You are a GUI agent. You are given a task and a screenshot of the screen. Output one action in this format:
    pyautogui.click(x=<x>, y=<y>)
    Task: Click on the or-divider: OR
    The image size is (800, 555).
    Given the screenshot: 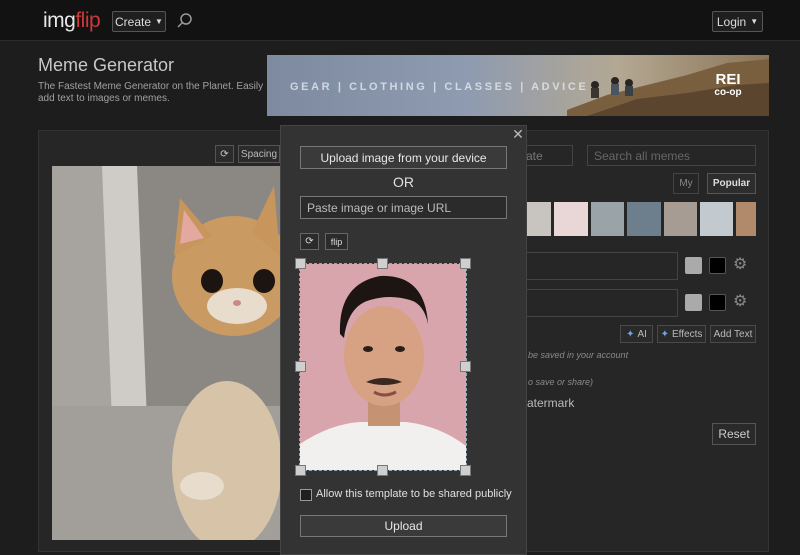 What is the action you would take?
    pyautogui.click(x=403, y=182)
    